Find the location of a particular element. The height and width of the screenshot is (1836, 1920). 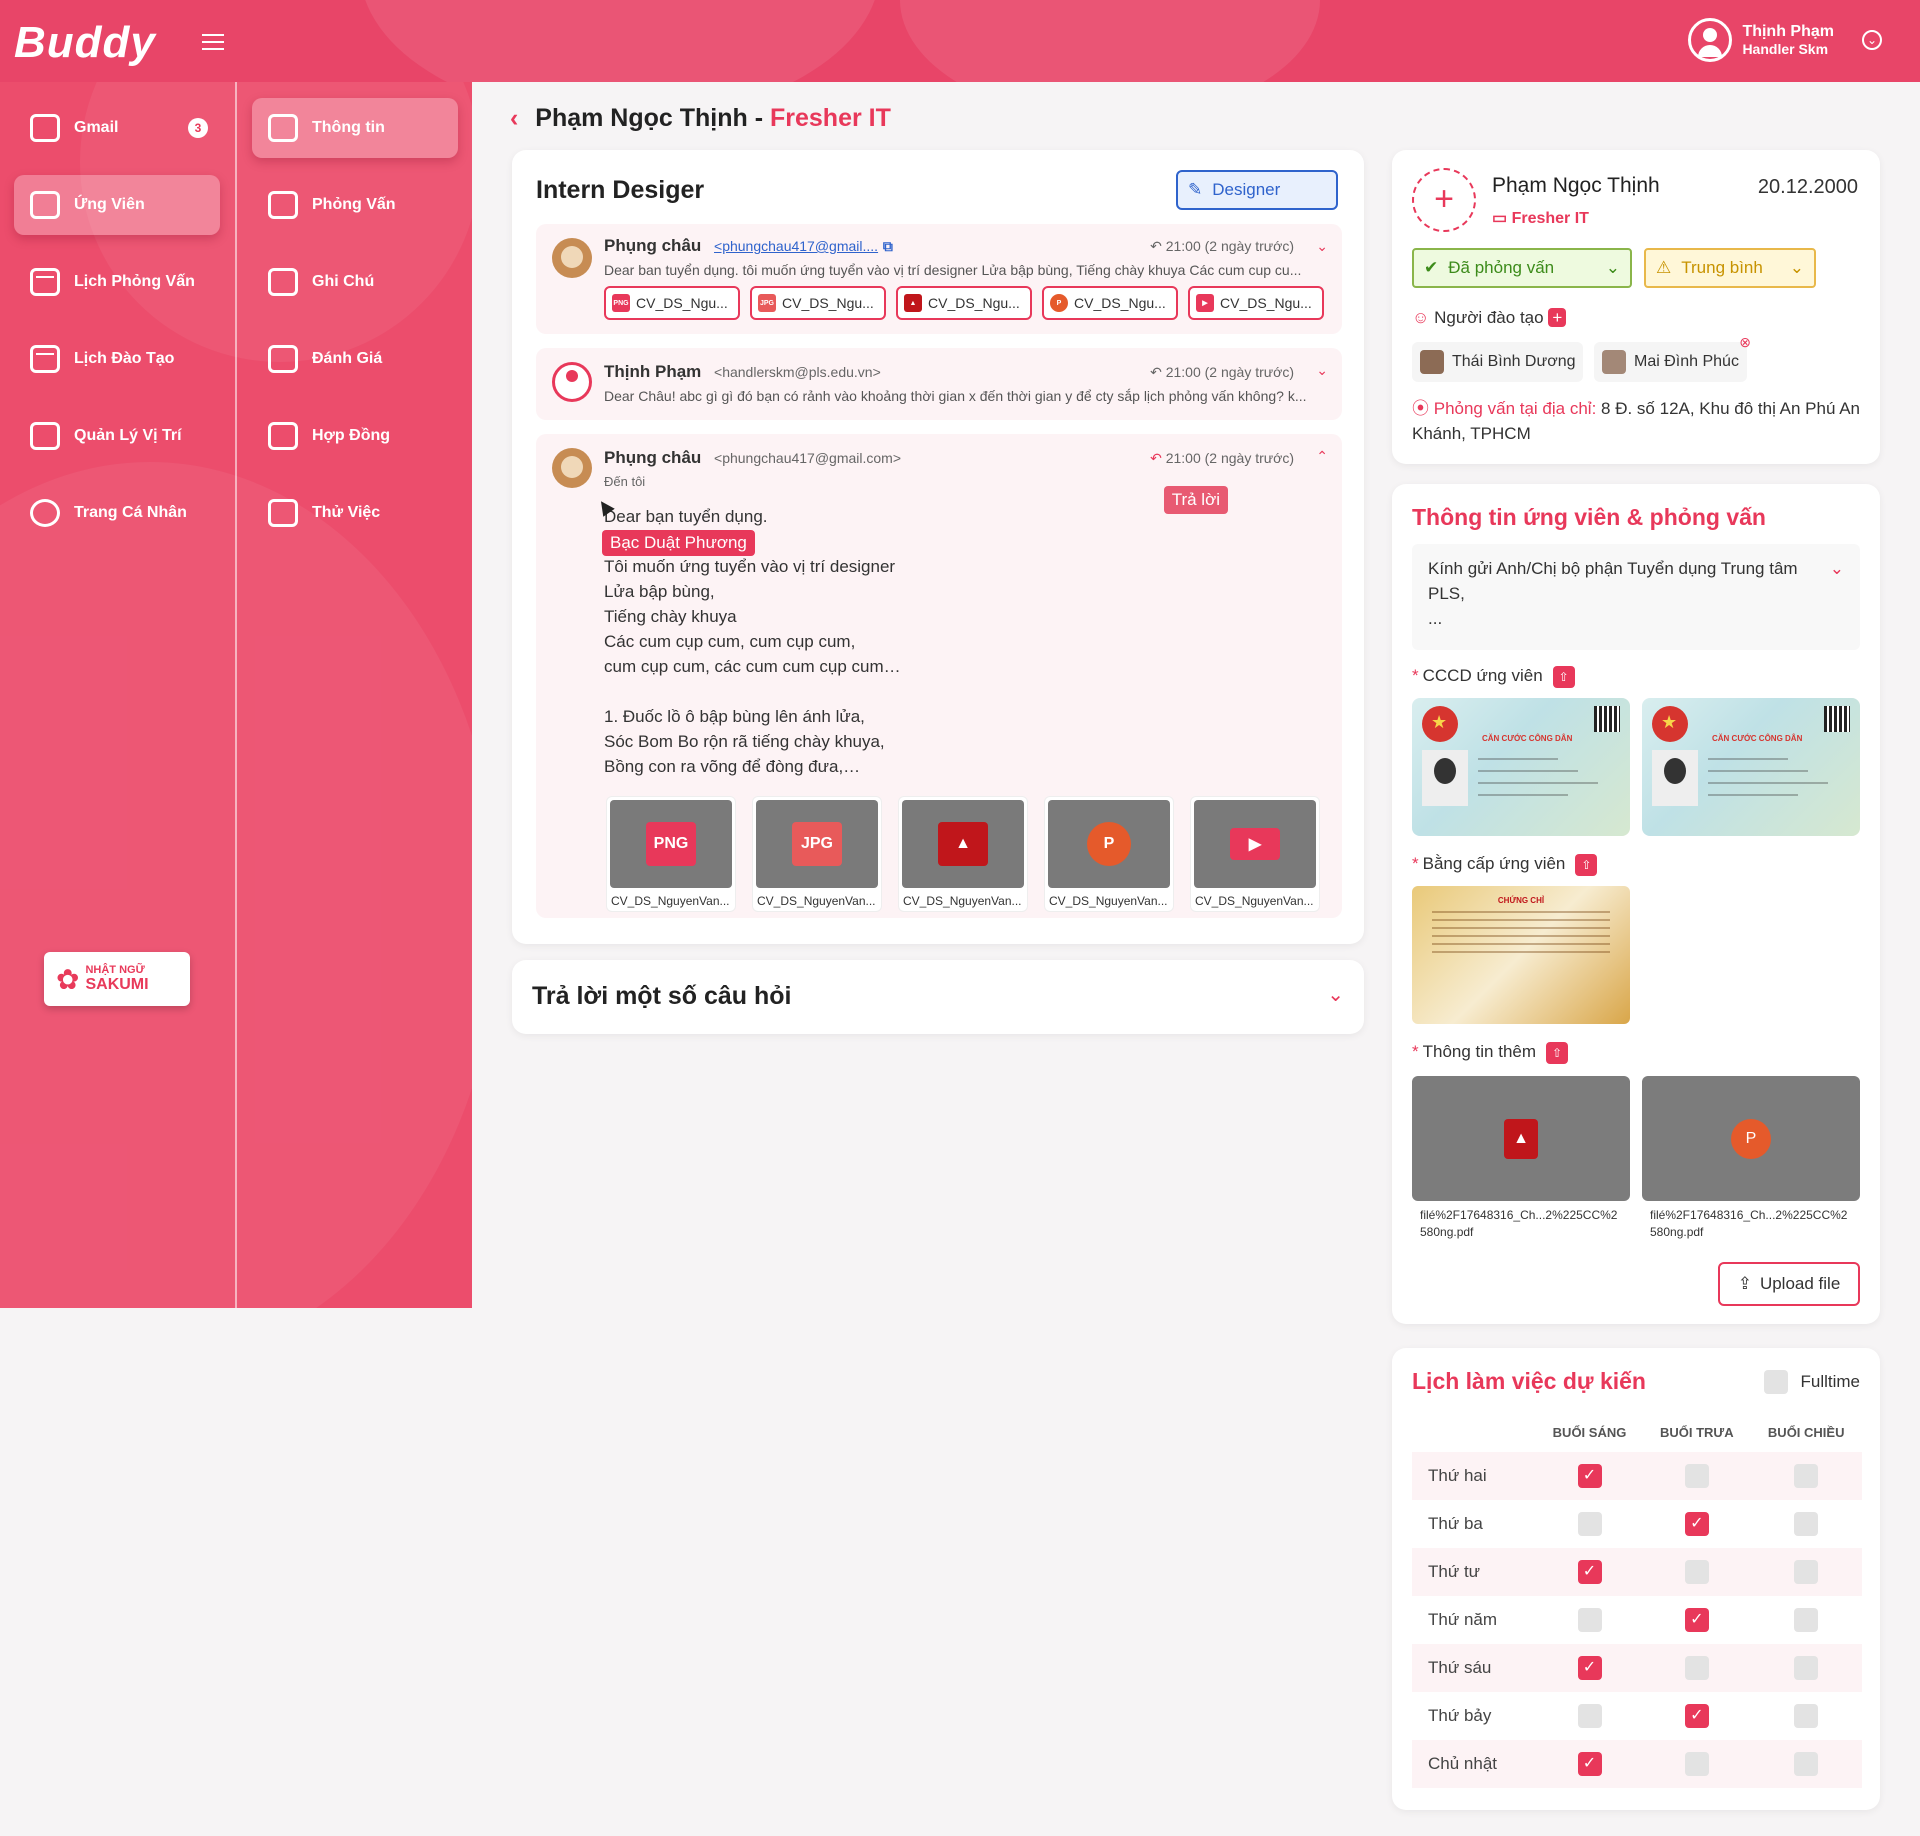

fulltime-checkbox is located at coordinates (1776, 1382).